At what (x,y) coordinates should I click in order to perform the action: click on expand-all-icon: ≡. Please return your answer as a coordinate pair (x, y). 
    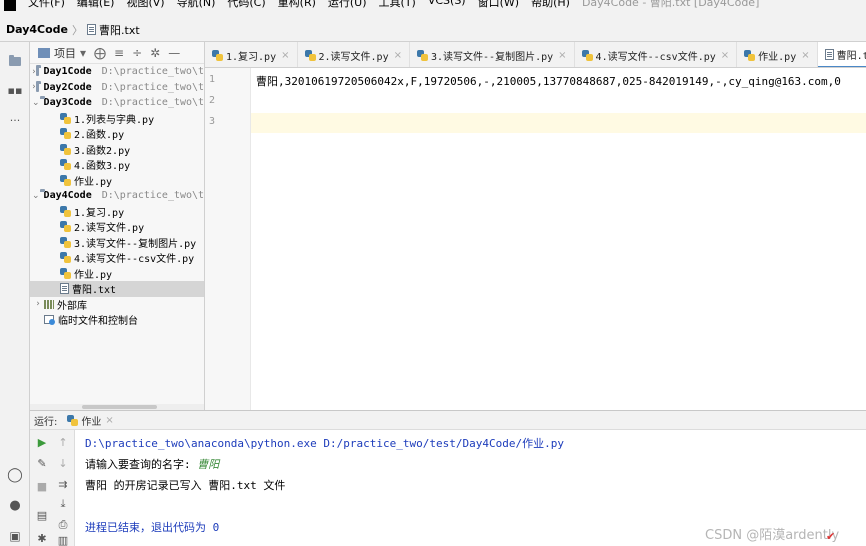
    Looking at the image, I should click on (119, 53).